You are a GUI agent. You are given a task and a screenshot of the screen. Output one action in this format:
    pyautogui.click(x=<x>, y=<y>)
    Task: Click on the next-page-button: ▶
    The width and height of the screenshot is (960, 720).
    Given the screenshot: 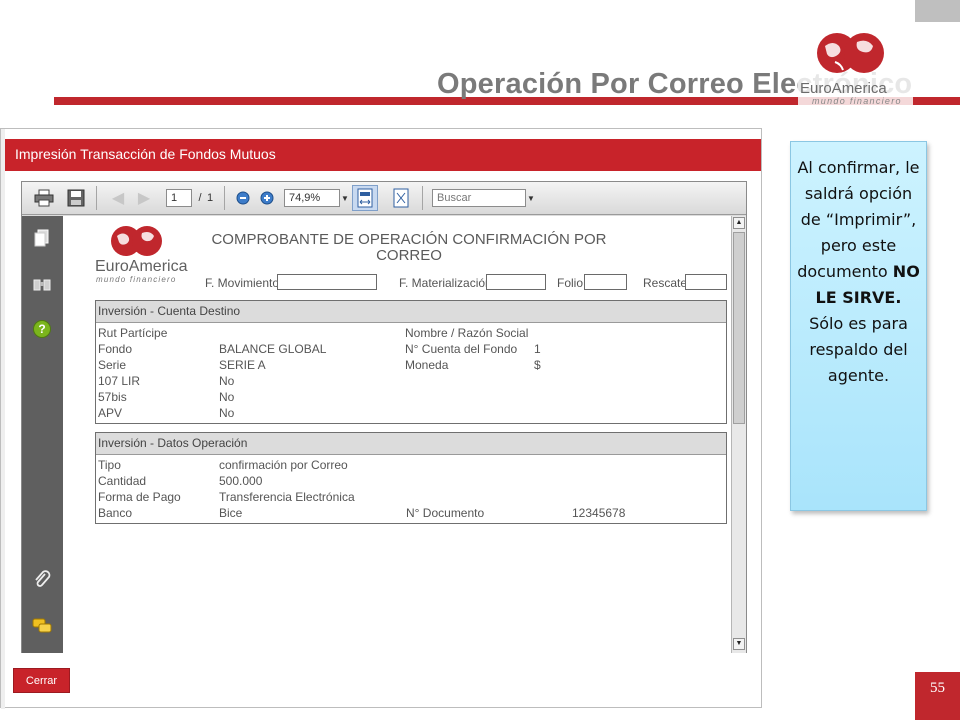 What is the action you would take?
    pyautogui.click(x=144, y=198)
    